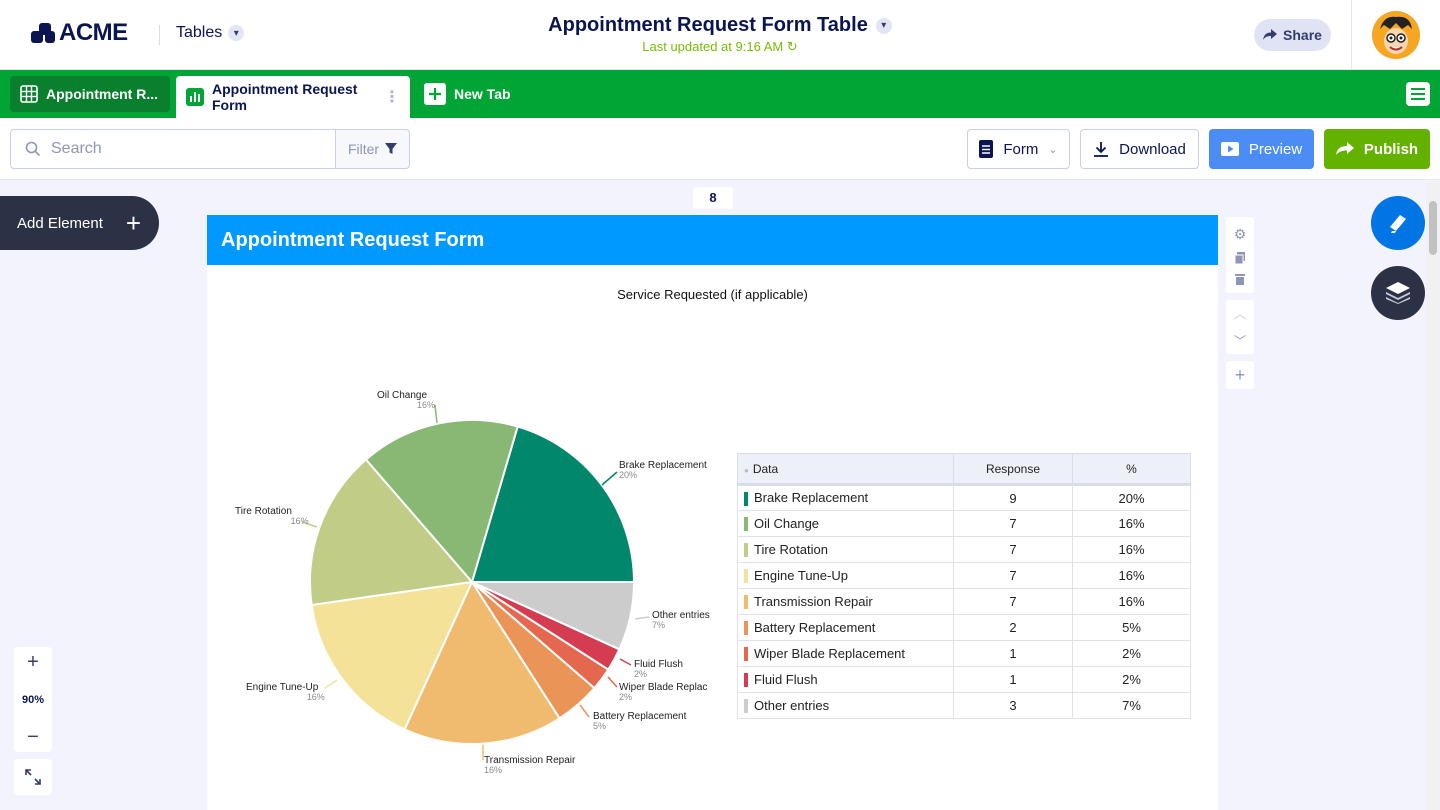 This screenshot has width=1440, height=810. I want to click on publish-label: Publish, so click(1391, 149).